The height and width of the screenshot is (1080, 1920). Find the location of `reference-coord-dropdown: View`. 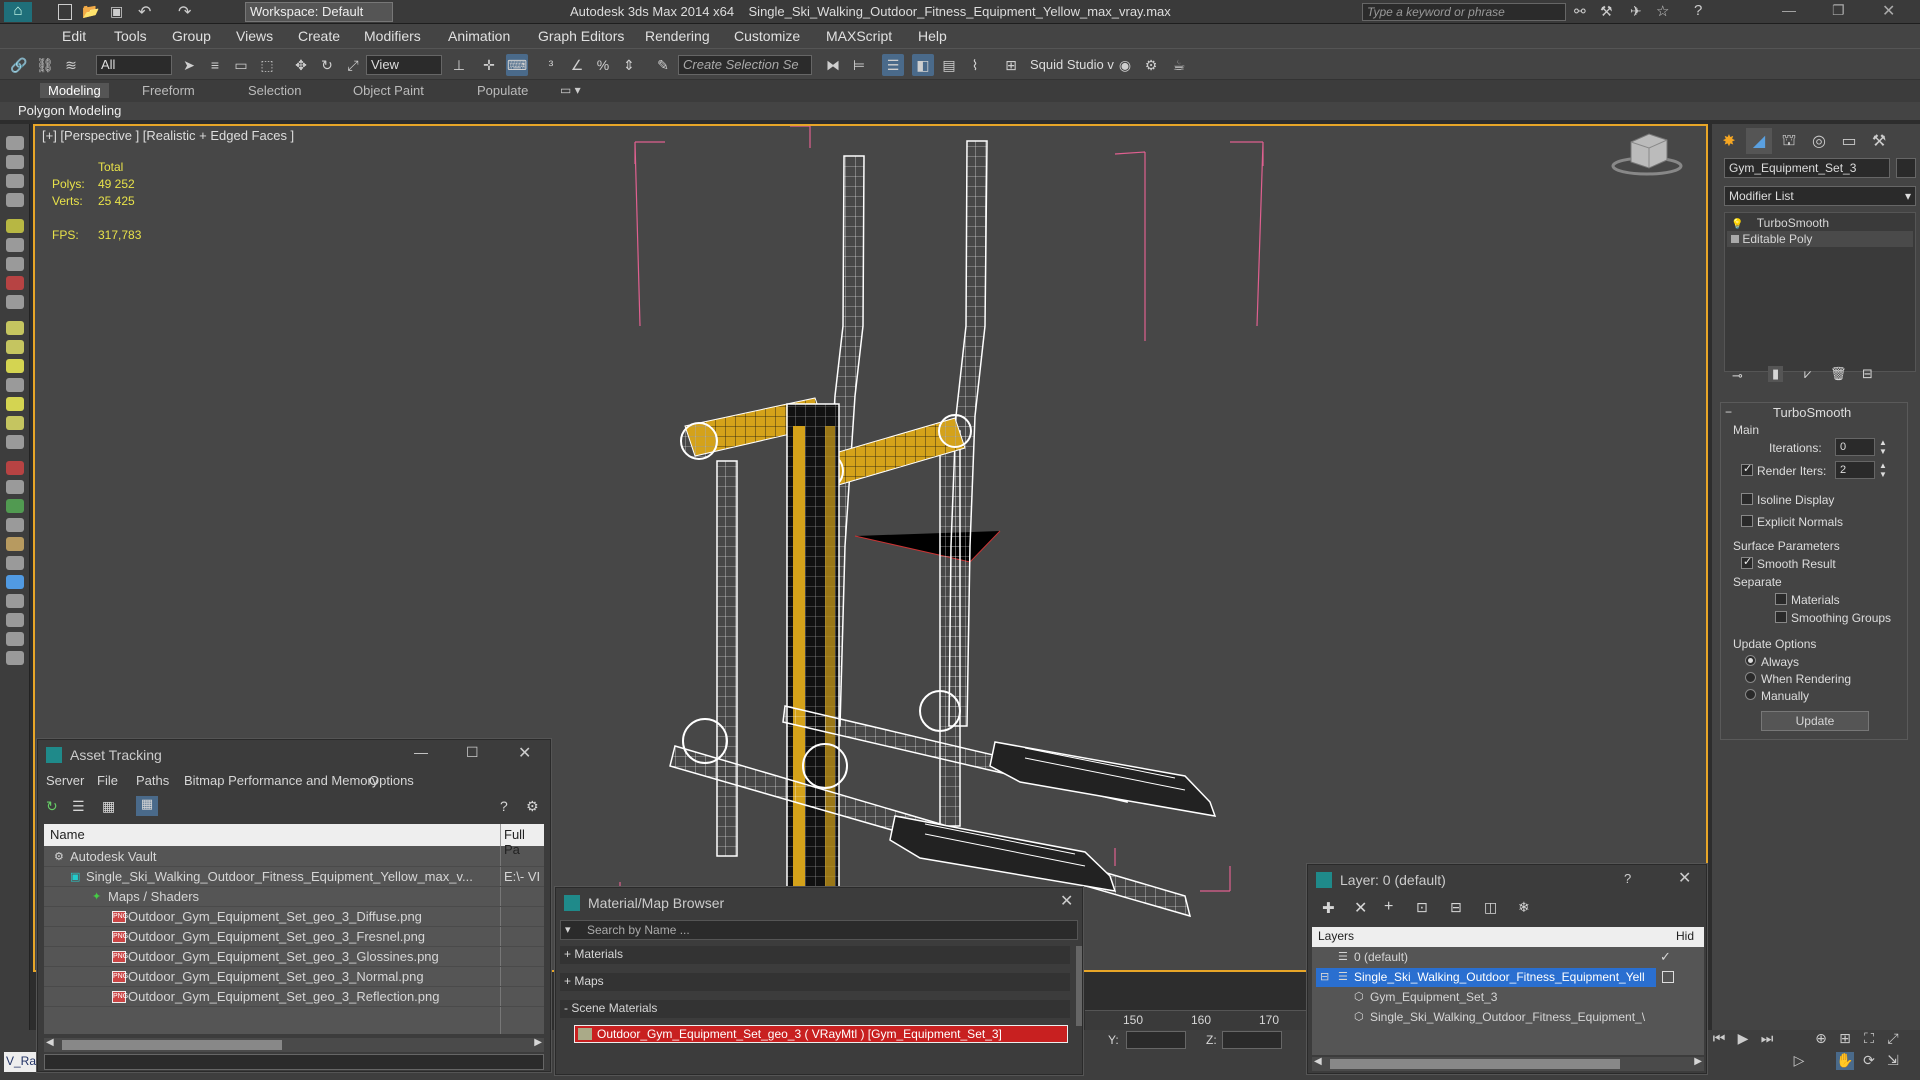

reference-coord-dropdown: View is located at coordinates (404, 65).